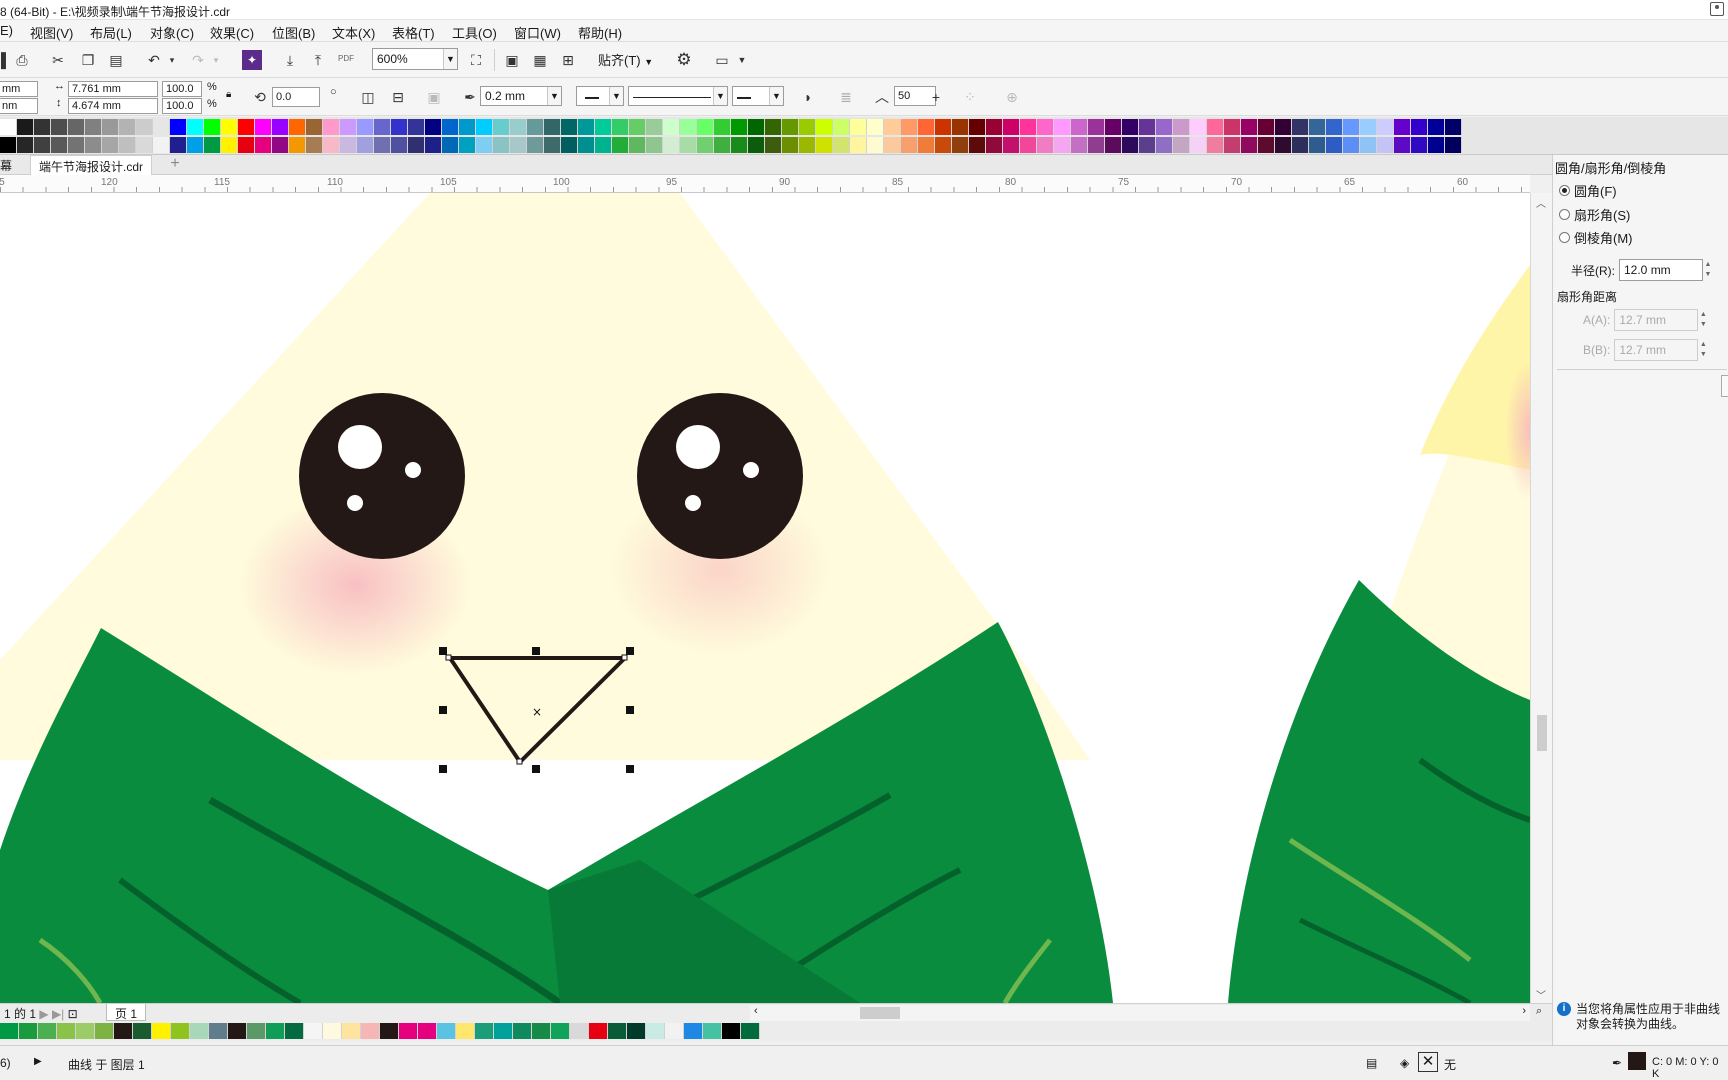 The image size is (1728, 1080). Describe the element at coordinates (1541, 598) in the screenshot. I see `vertical-scrollbar: ︿ ﹀` at that location.